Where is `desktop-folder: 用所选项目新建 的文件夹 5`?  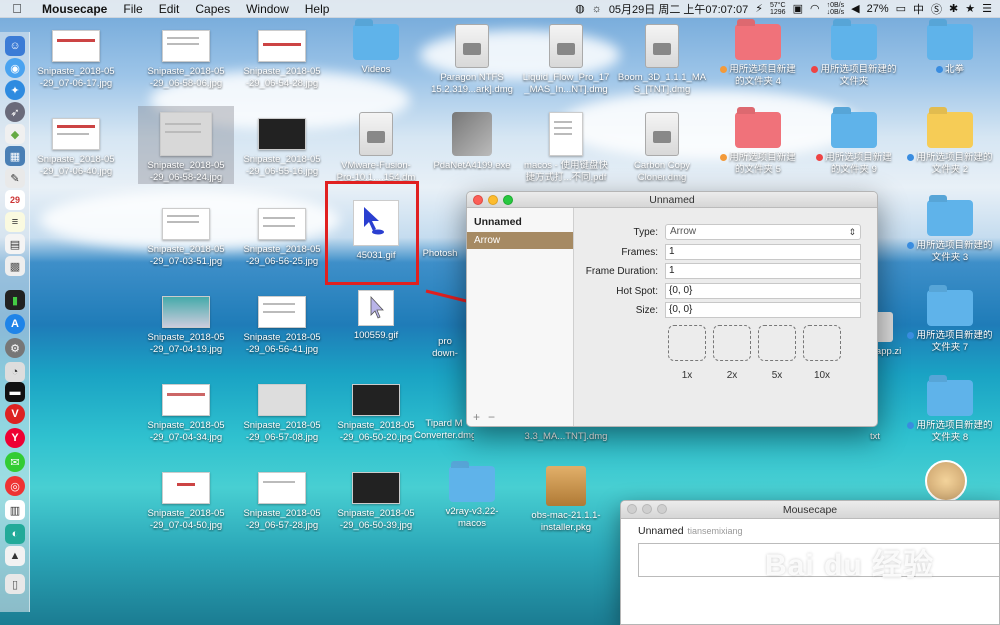 desktop-folder: 用所选项目新建 的文件夹 5 is located at coordinates (758, 144).